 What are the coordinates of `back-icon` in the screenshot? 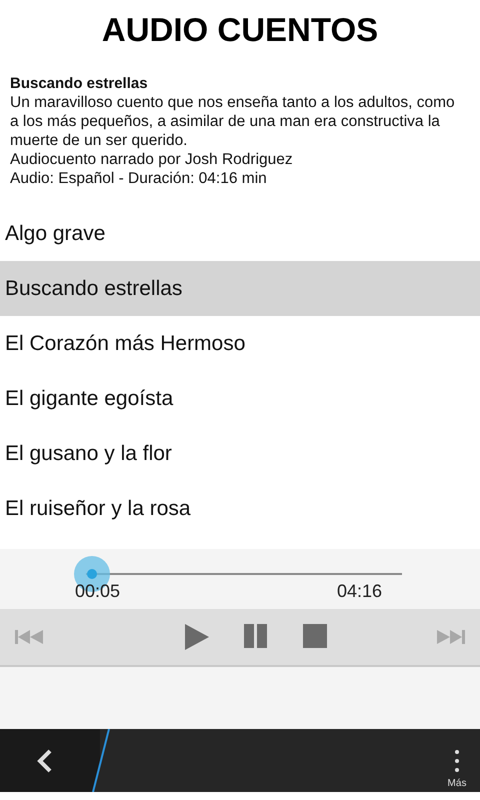 It's located at (45, 760).